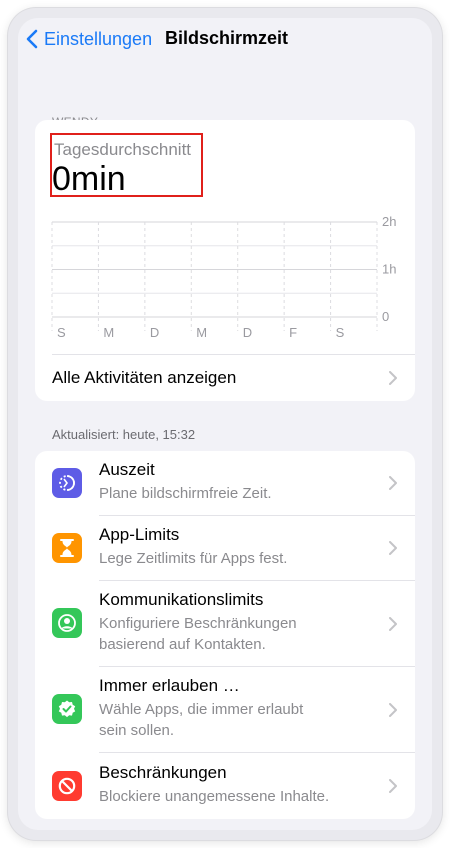  What do you see at coordinates (163, 772) in the screenshot?
I see `restrictions-title: Beschränkungen` at bounding box center [163, 772].